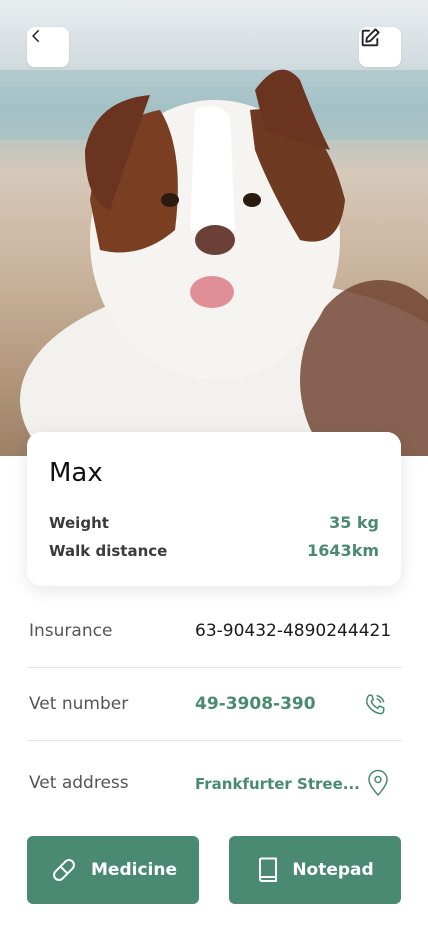  I want to click on call-vet-button, so click(375, 705).